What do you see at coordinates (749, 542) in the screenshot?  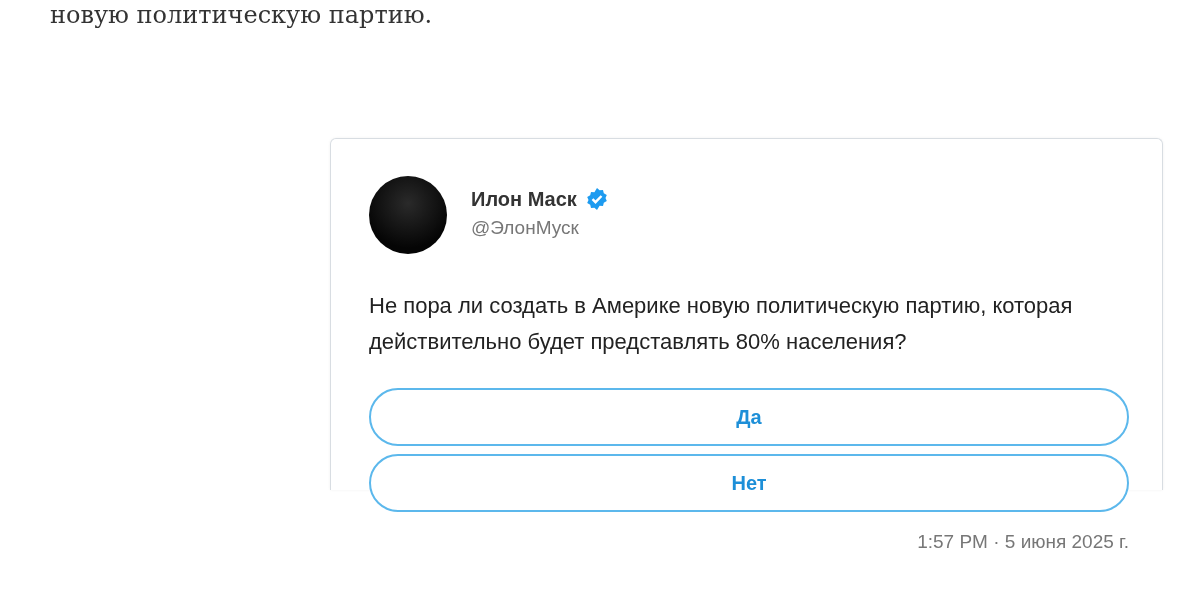 I see `tweet-timestamp: 1:57 PM · 5 июня 2025 г.` at bounding box center [749, 542].